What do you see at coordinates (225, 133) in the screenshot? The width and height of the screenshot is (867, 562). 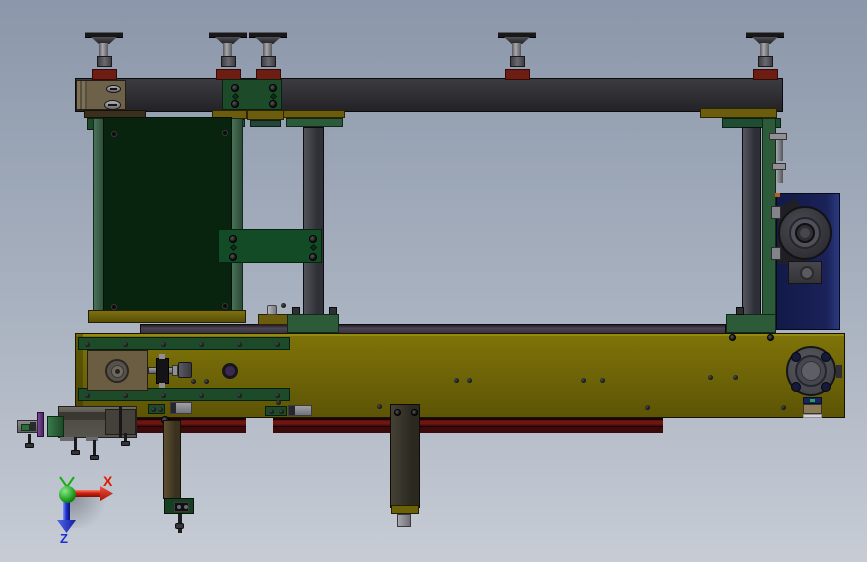 I see `screw-icon` at bounding box center [225, 133].